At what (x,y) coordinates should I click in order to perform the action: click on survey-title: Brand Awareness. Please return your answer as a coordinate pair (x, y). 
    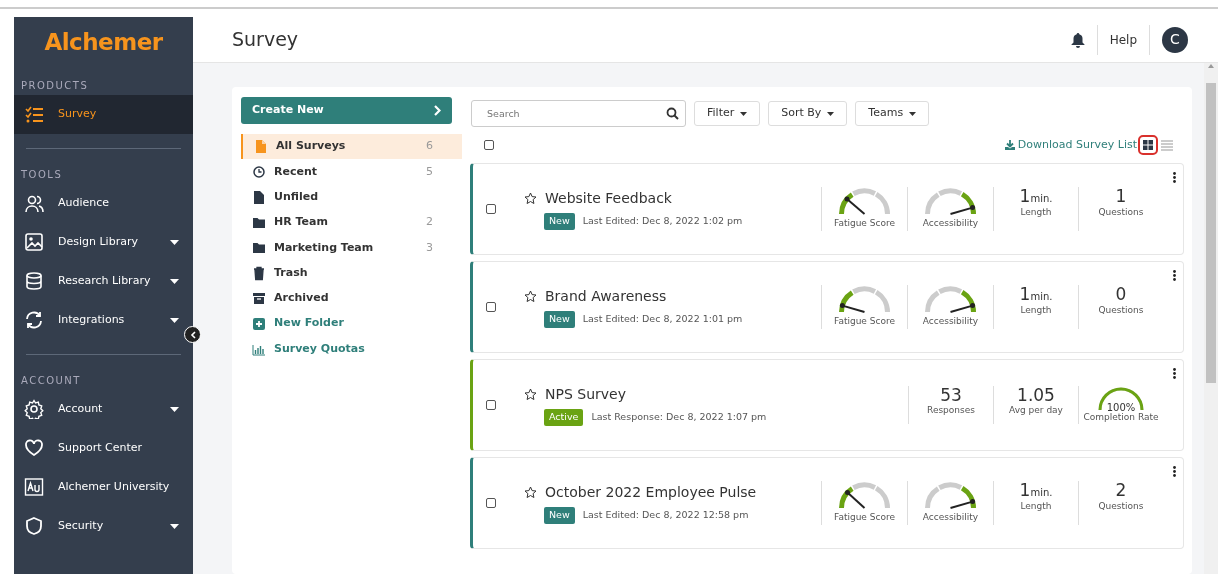
    Looking at the image, I should click on (606, 297).